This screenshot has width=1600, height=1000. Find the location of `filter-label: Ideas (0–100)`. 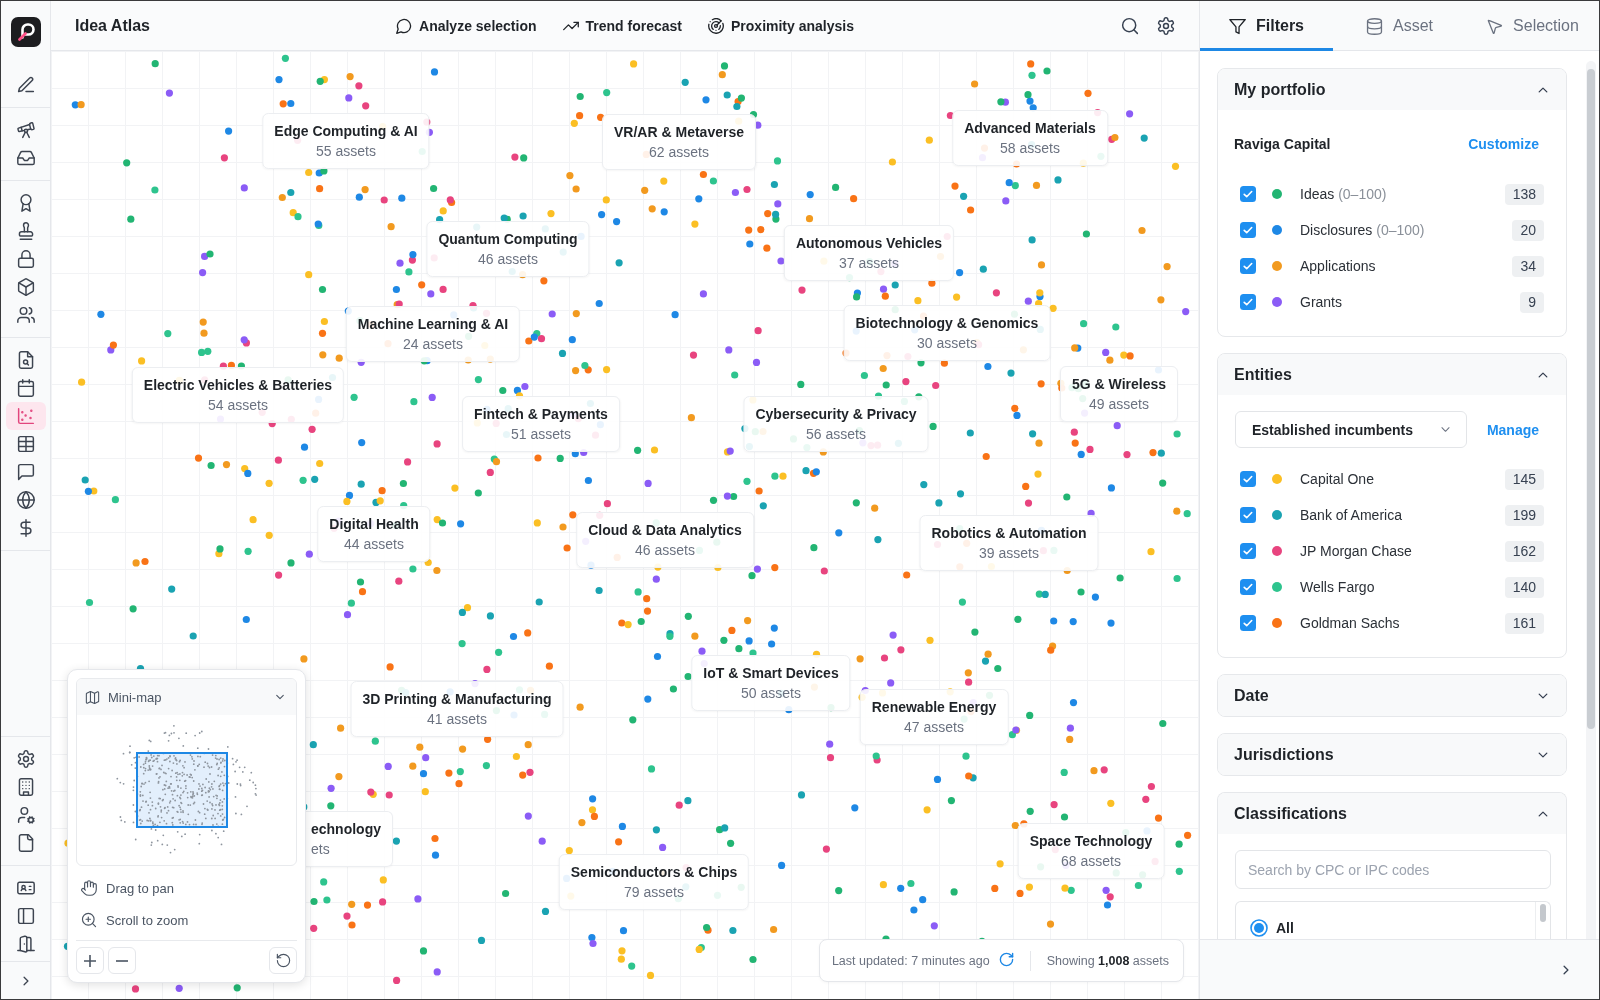

filter-label: Ideas (0–100) is located at coordinates (1343, 194).